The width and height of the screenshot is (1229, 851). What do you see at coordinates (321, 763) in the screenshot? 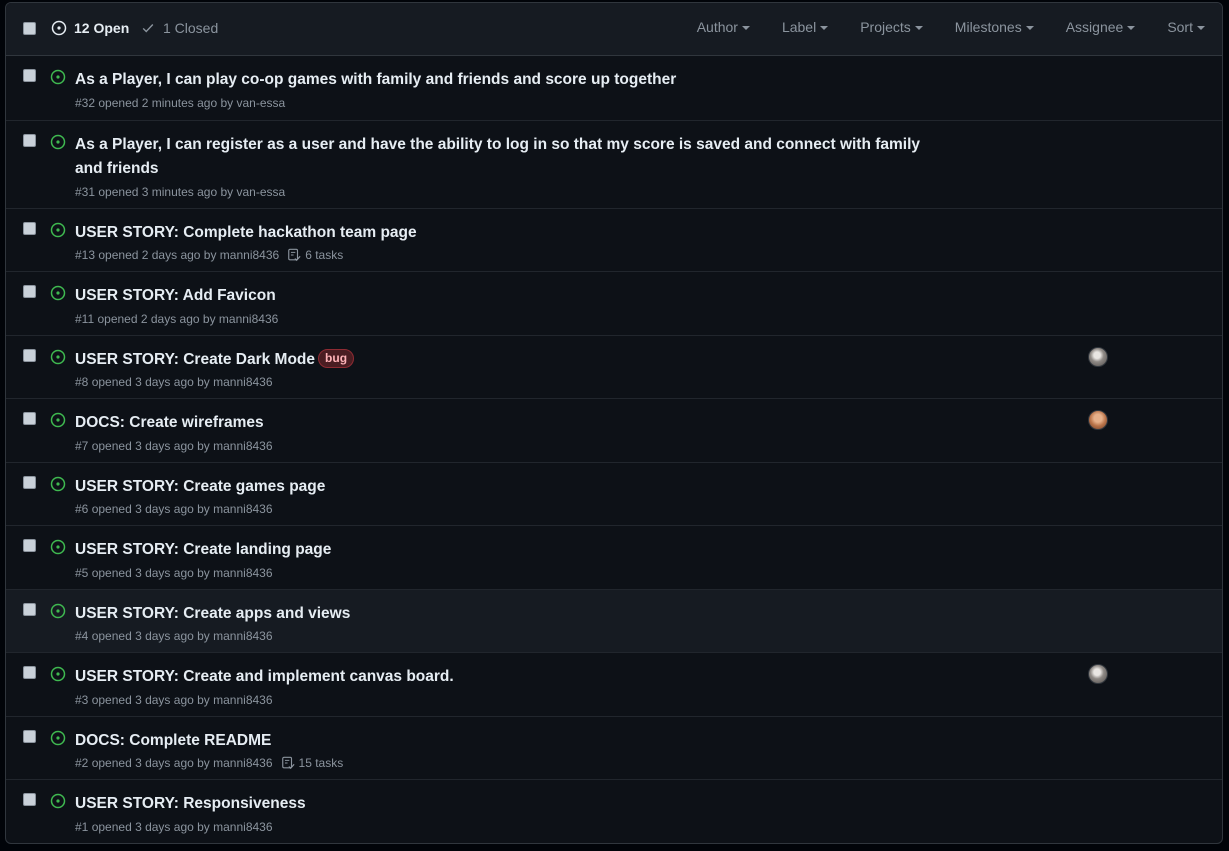
I see `task-count: 15 tasks` at bounding box center [321, 763].